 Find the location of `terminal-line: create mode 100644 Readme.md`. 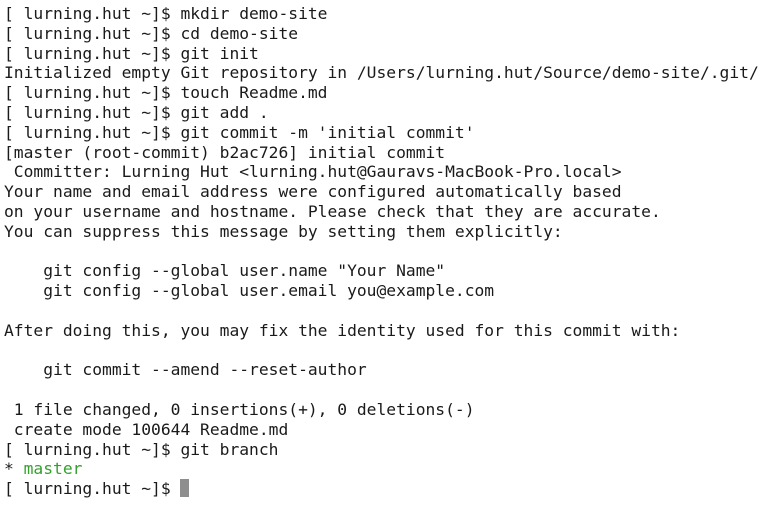

terminal-line: create mode 100644 Readme.md is located at coordinates (146, 429).